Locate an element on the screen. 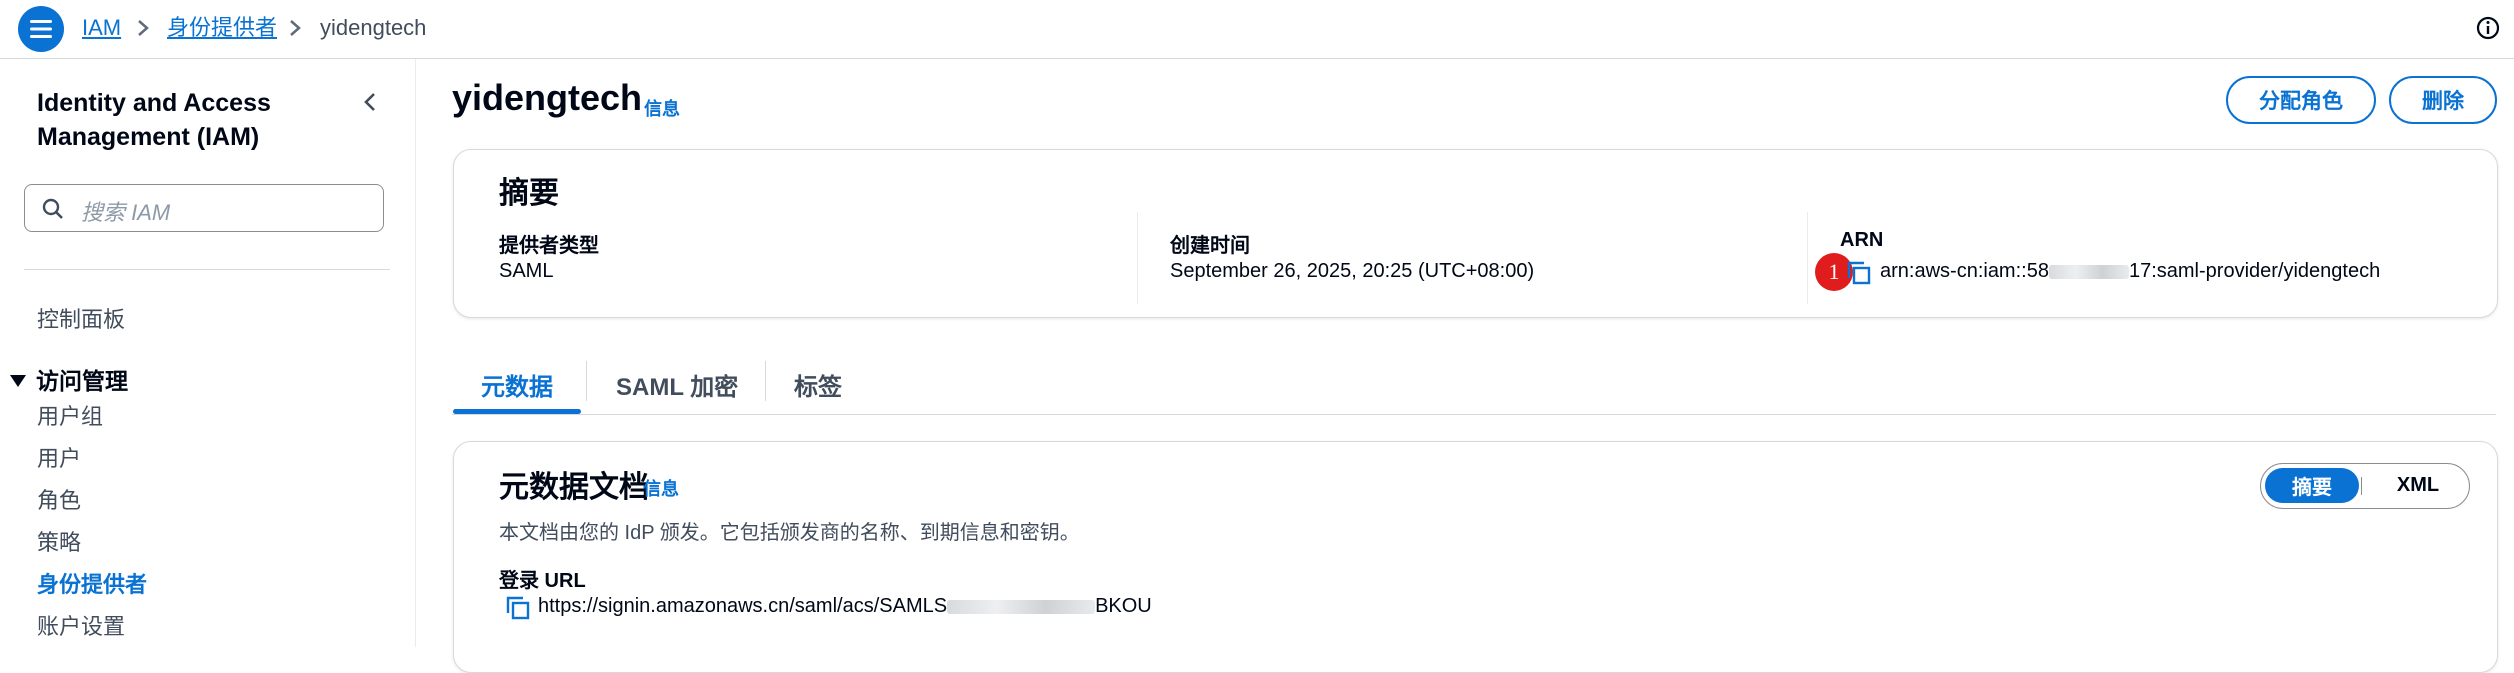  sidebar-item-account-settings: 账户设置 is located at coordinates (81, 627).